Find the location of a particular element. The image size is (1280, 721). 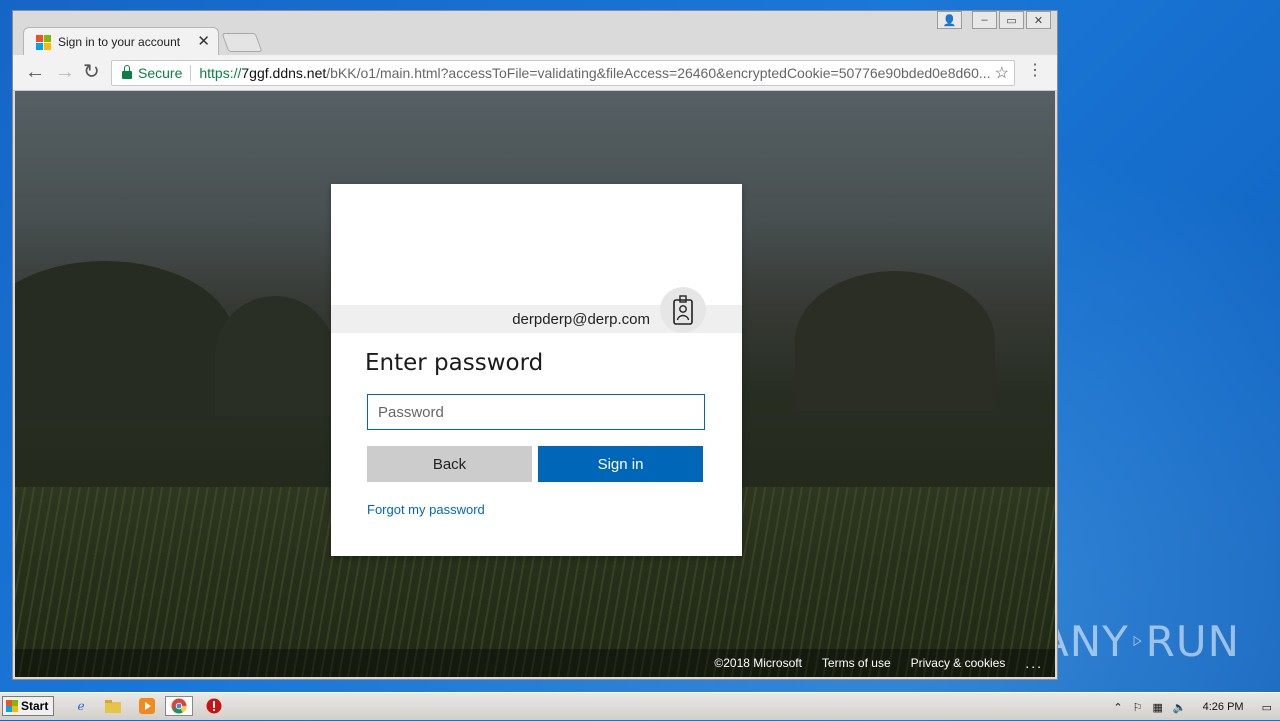

start-button: Start is located at coordinates (28, 706).